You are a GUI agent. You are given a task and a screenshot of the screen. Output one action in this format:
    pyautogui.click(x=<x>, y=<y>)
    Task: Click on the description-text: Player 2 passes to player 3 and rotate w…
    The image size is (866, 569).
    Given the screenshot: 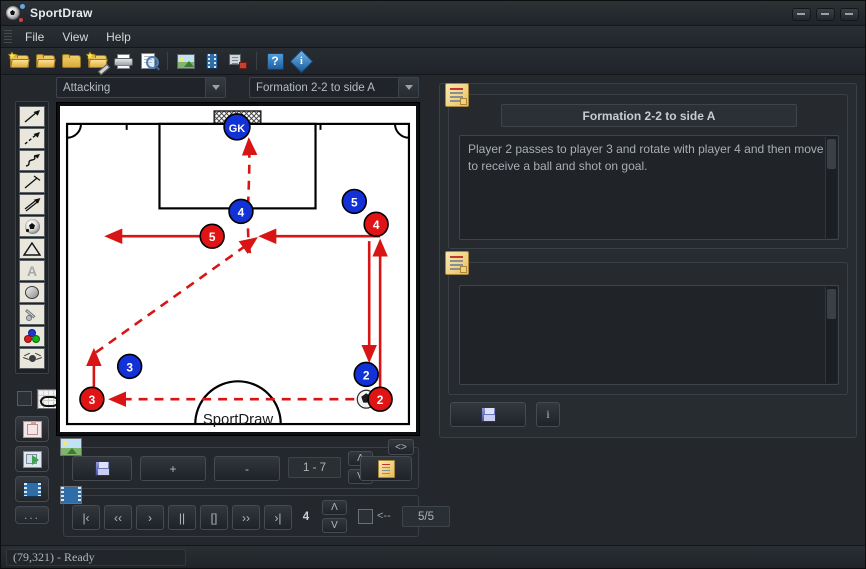 What is the action you would take?
    pyautogui.click(x=646, y=157)
    